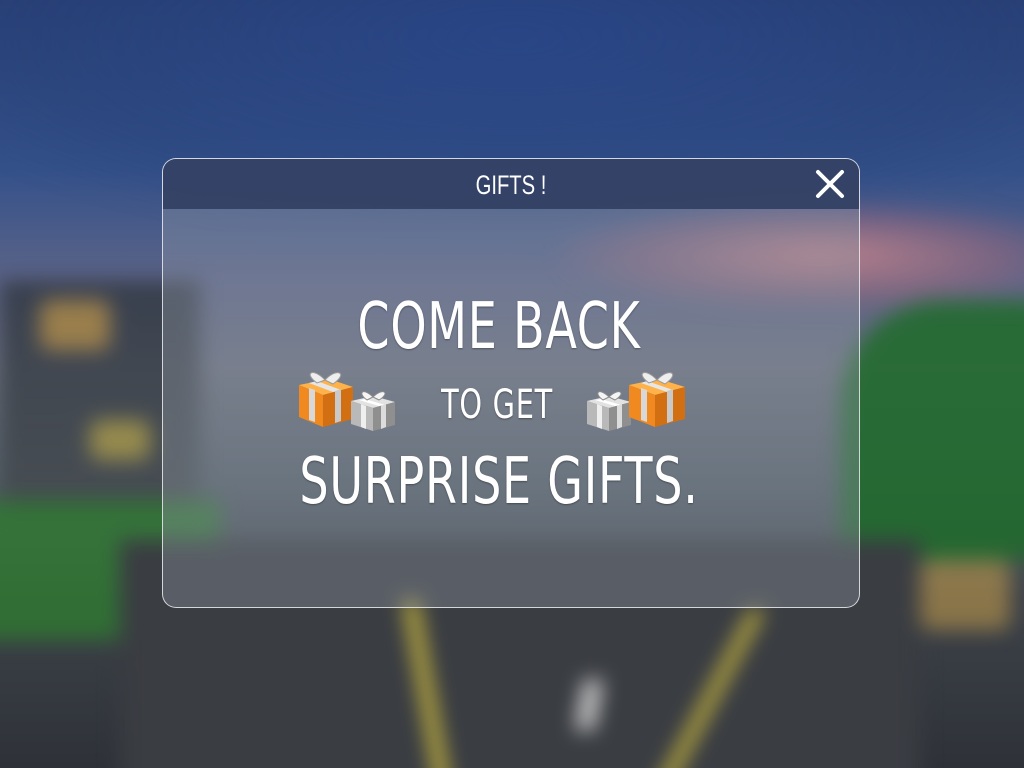 The width and height of the screenshot is (1024, 768). What do you see at coordinates (637, 398) in the screenshot?
I see `gift-boxes-icon` at bounding box center [637, 398].